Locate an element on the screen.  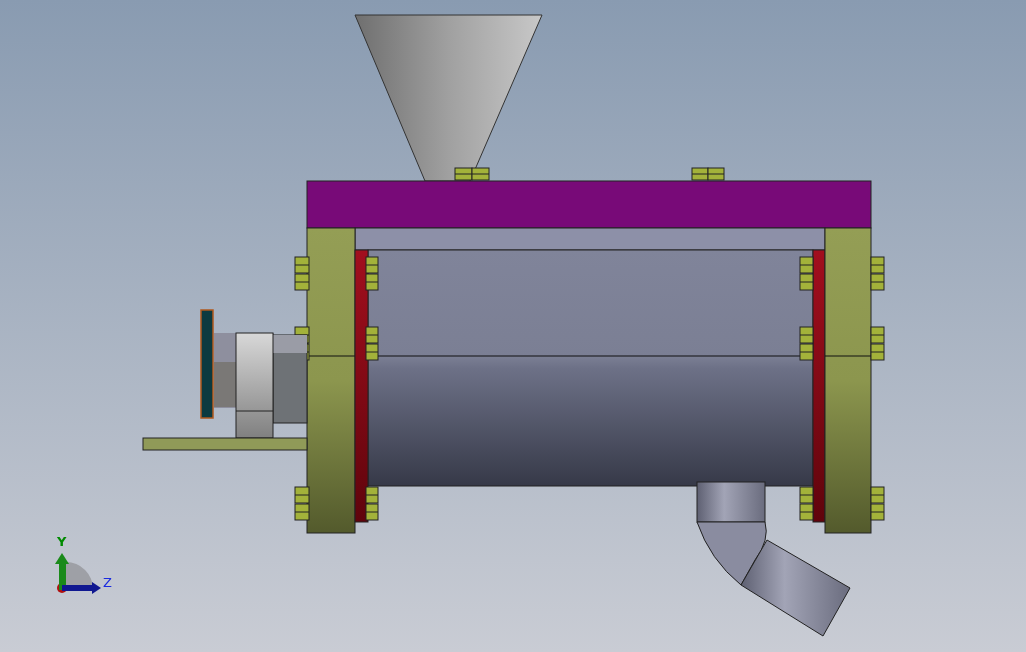
y-axis-label: Y is located at coordinates (62, 541).